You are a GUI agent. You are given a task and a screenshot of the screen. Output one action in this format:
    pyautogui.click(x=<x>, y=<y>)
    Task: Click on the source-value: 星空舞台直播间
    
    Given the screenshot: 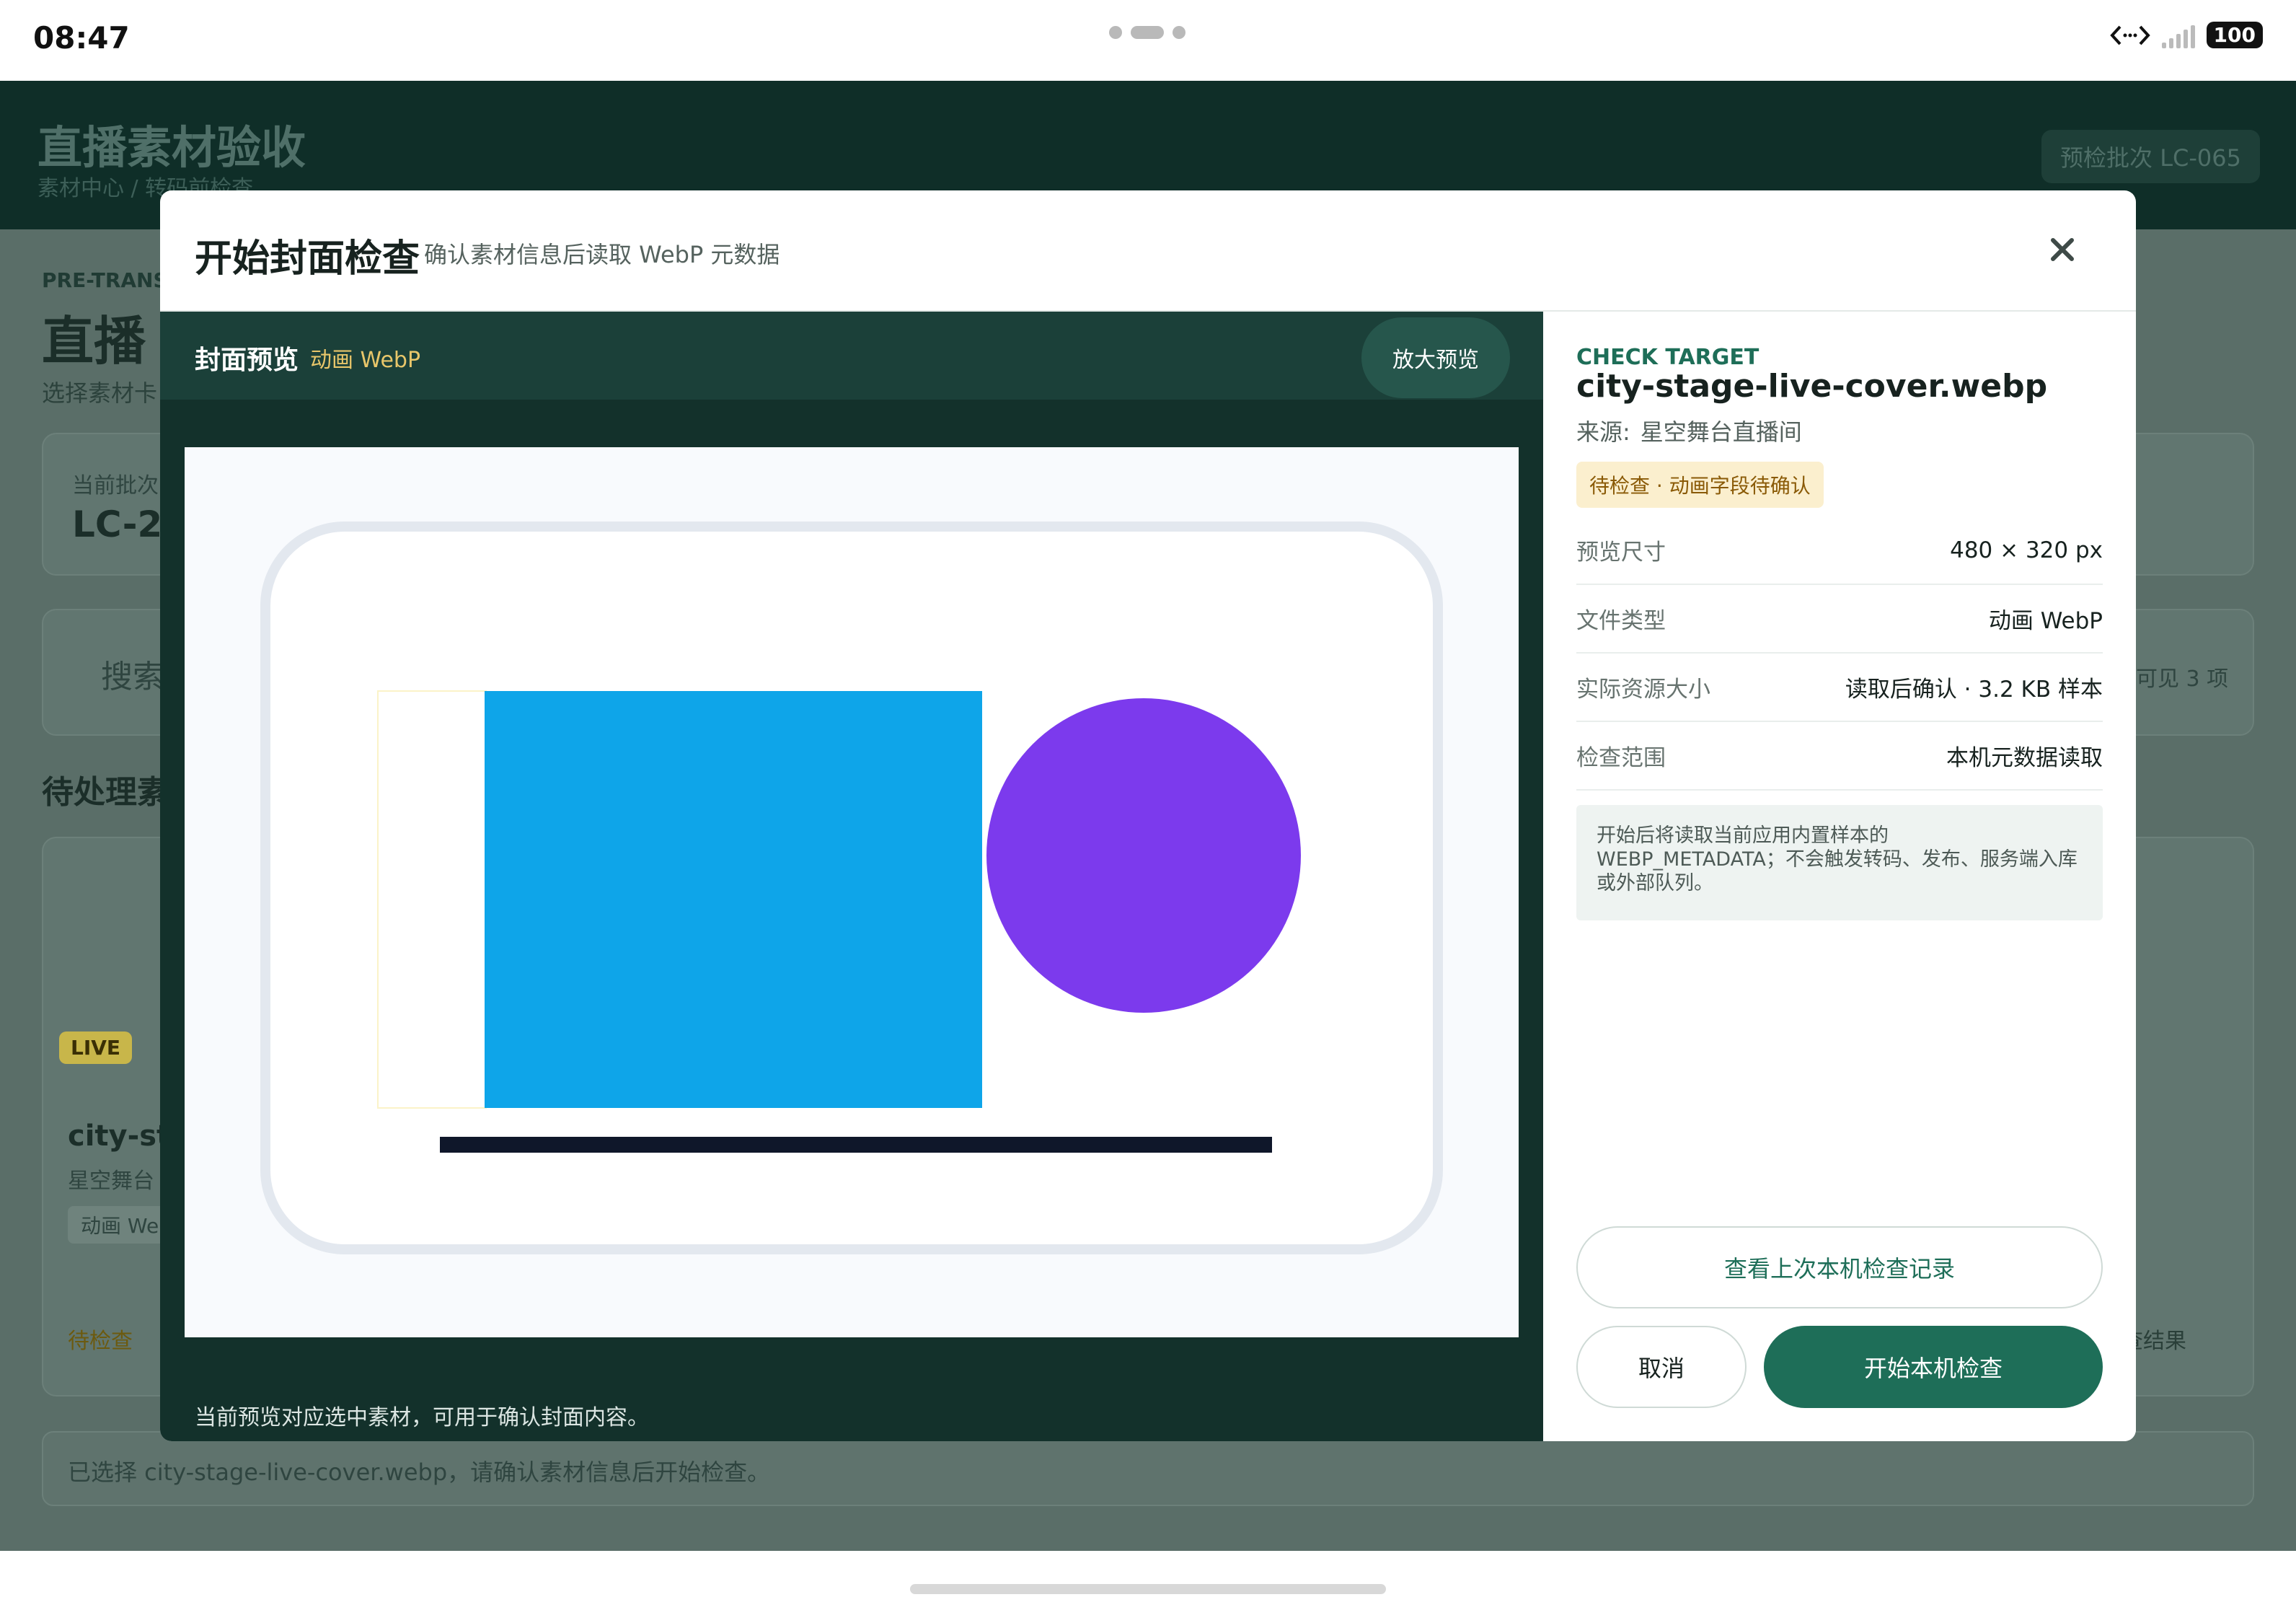 What is the action you would take?
    pyautogui.click(x=1721, y=432)
    